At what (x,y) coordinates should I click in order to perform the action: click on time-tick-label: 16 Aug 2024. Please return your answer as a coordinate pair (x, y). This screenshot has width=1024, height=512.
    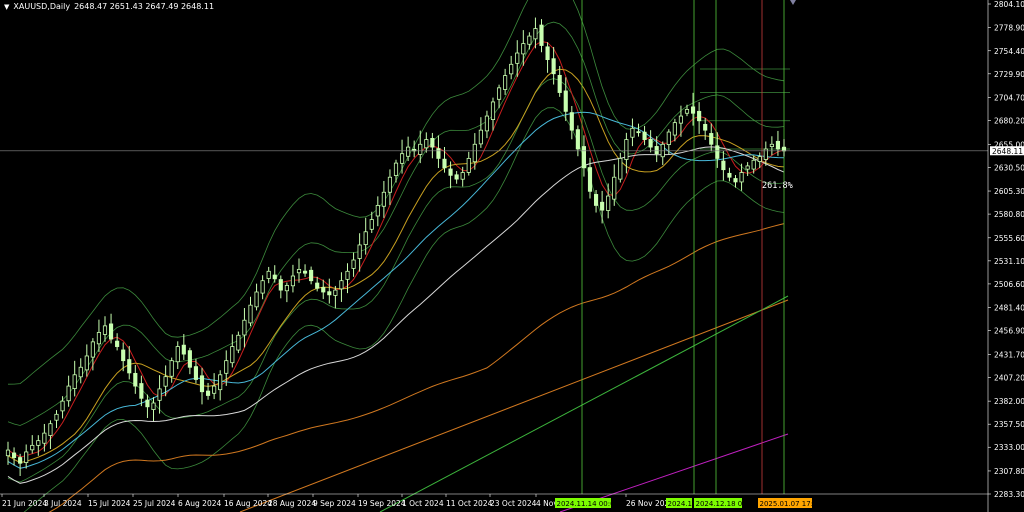
    Looking at the image, I should click on (248, 503).